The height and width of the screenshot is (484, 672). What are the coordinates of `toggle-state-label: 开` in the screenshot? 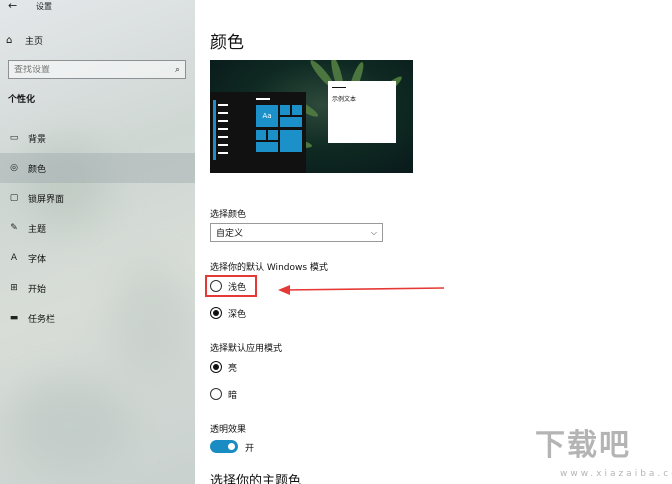 It's located at (250, 449).